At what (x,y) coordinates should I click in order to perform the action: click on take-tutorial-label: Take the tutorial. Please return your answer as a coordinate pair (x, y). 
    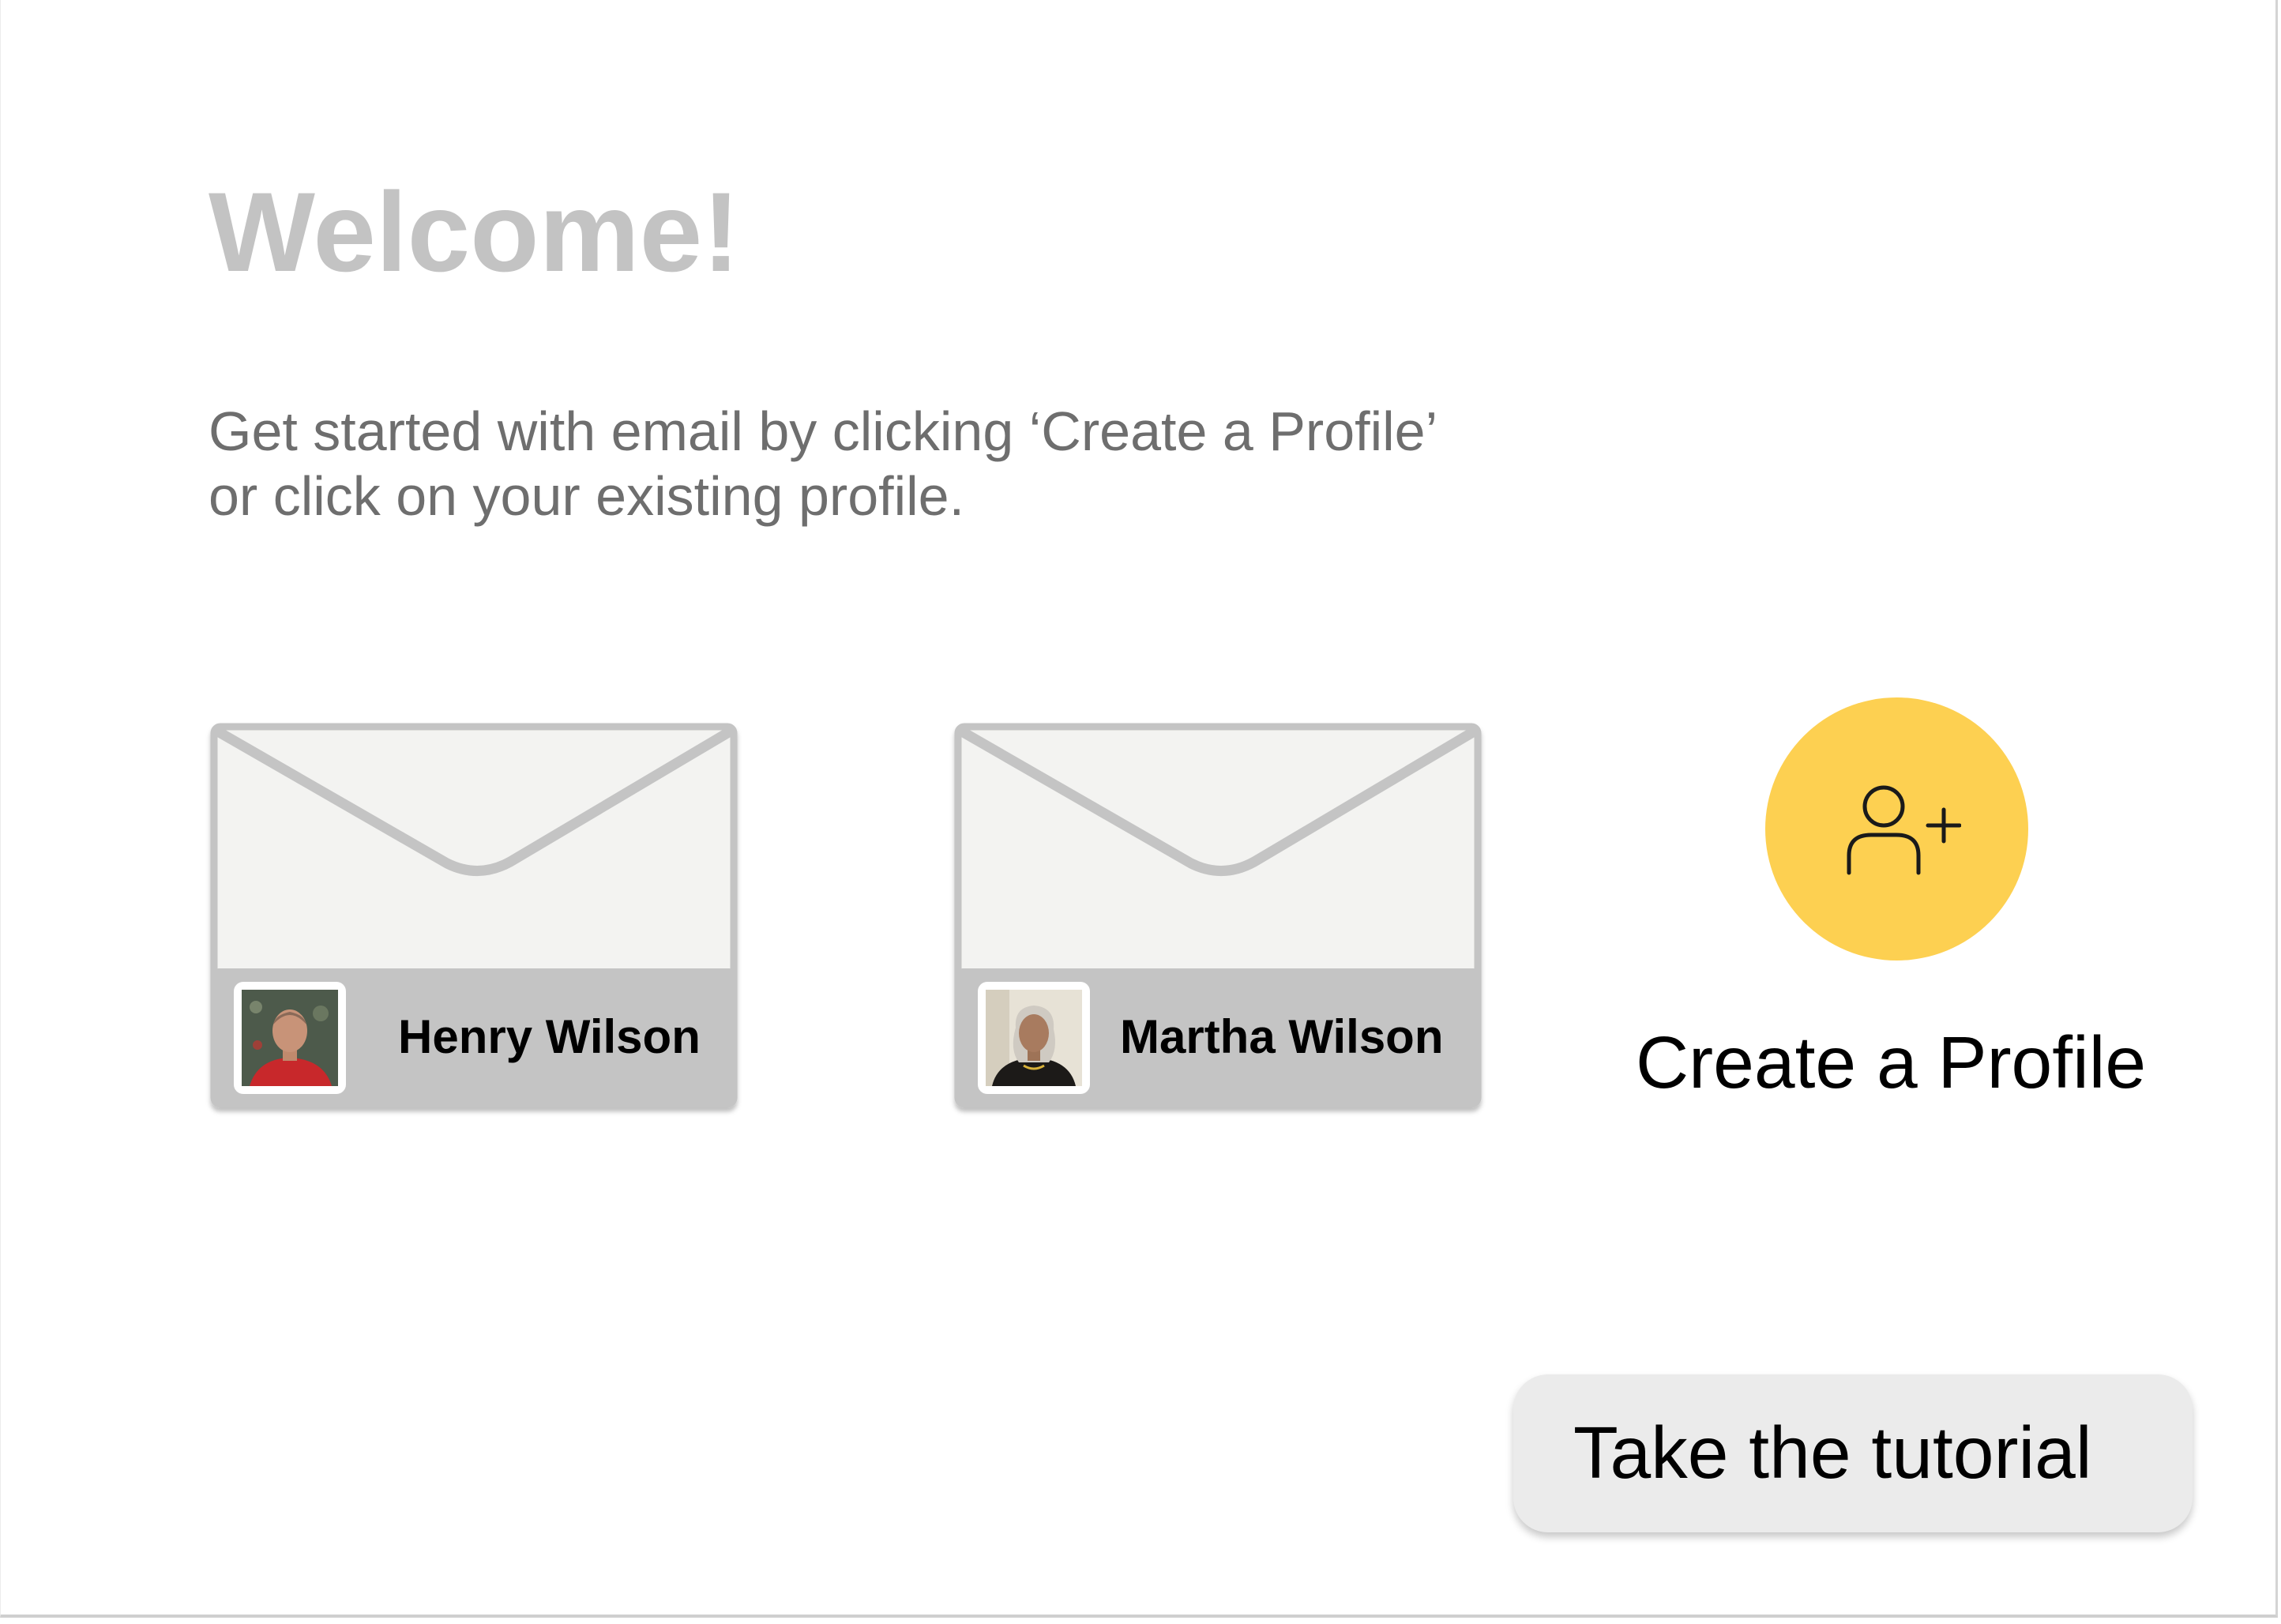
    Looking at the image, I should click on (1832, 1453).